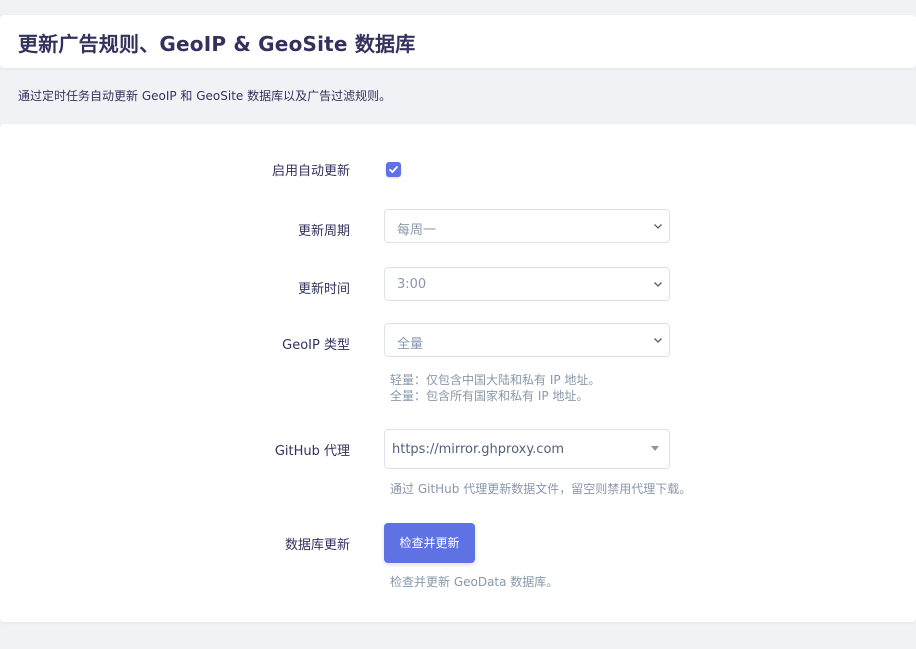  I want to click on check-update-button: 检查并更新, so click(429, 543).